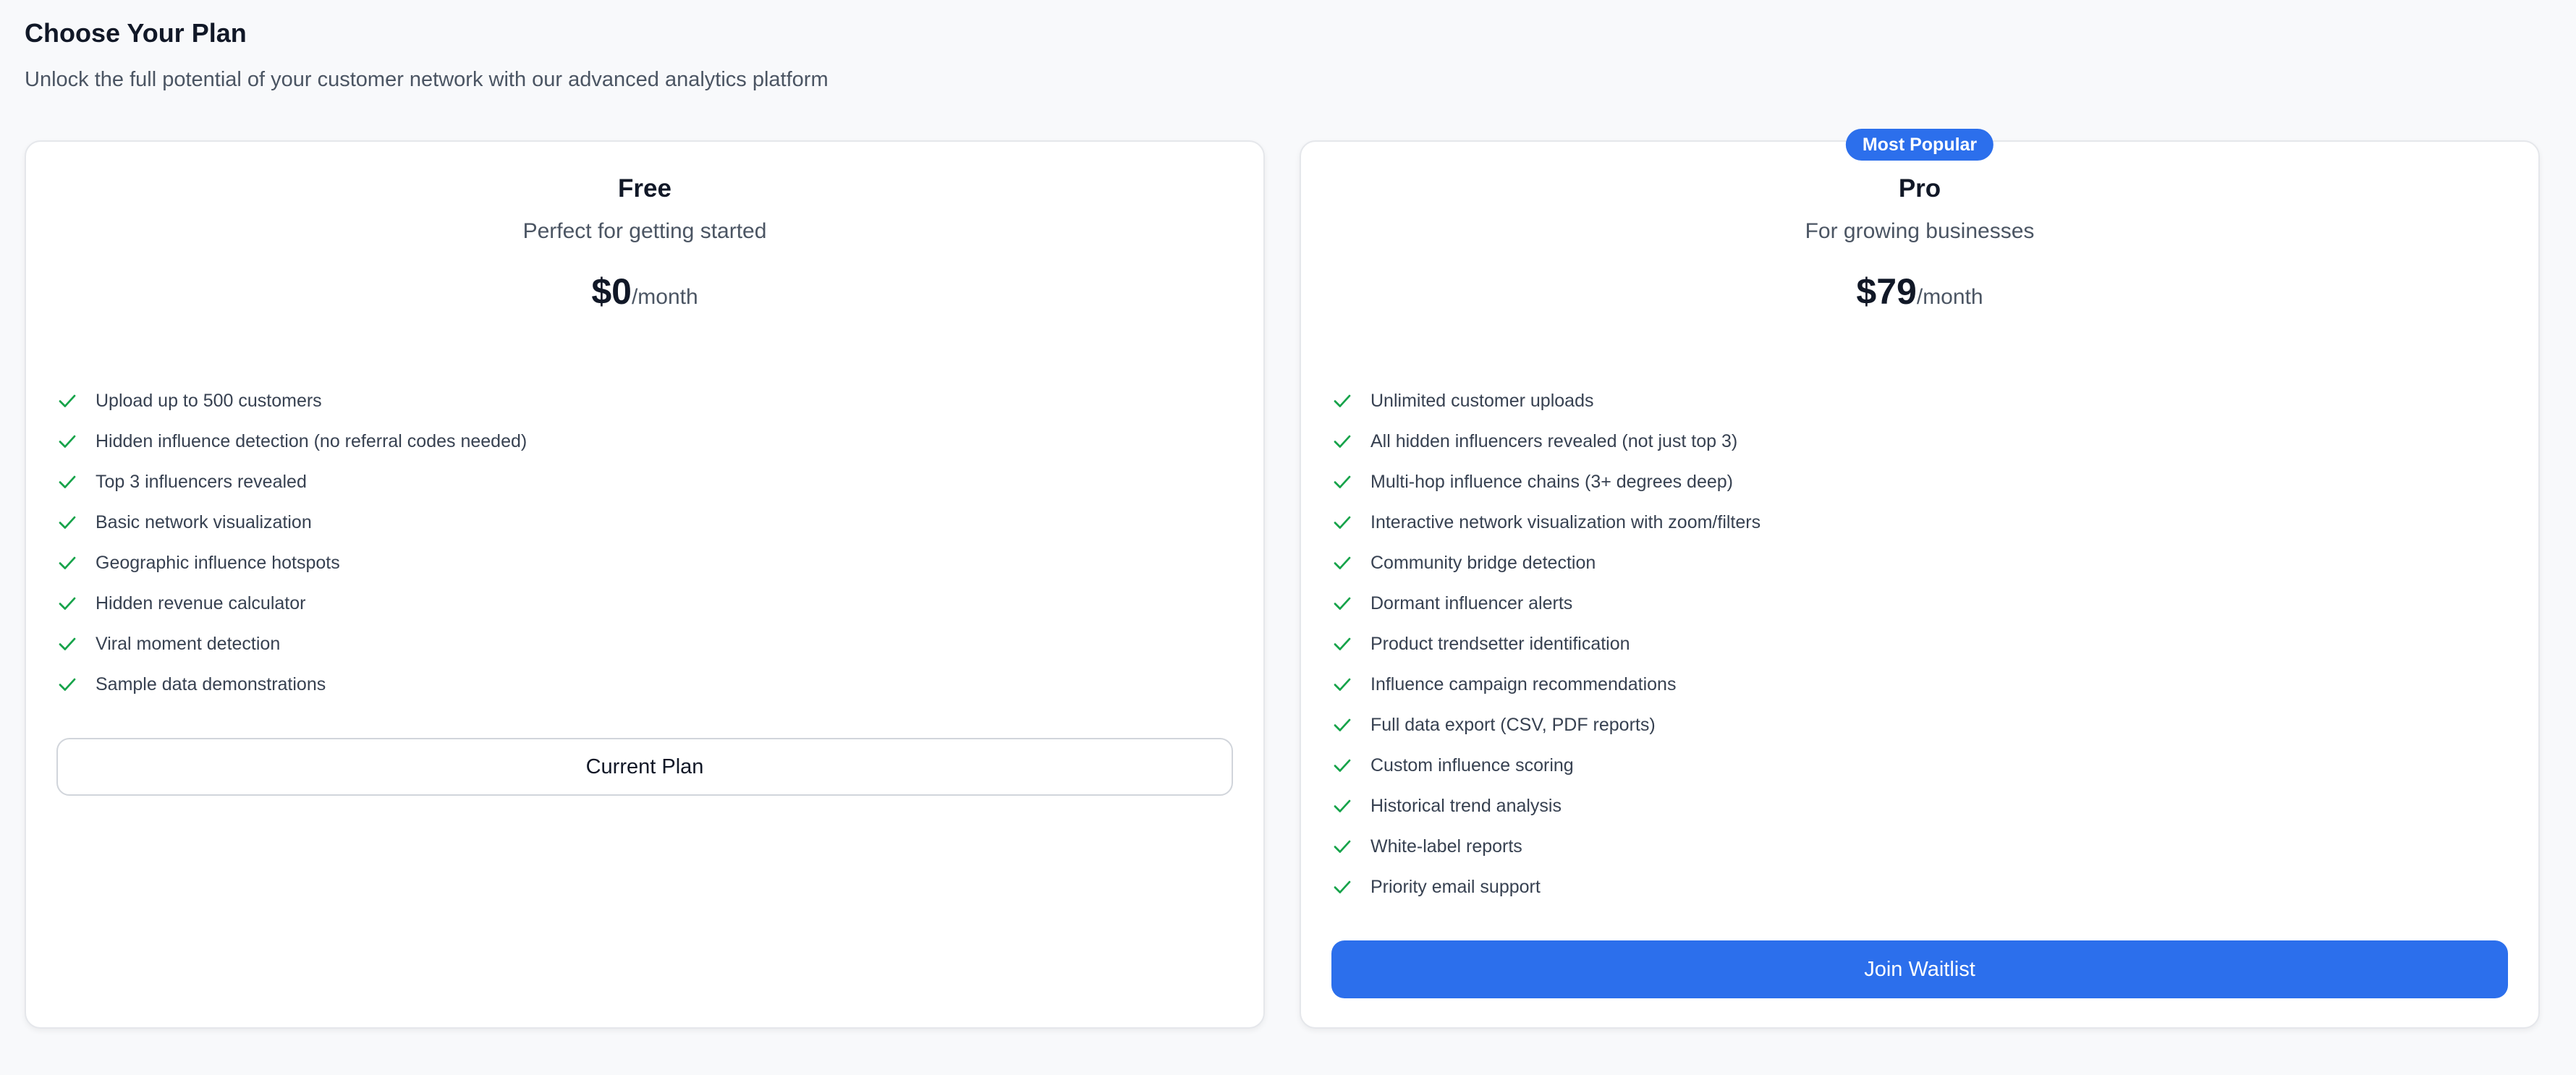 The width and height of the screenshot is (2576, 1075). What do you see at coordinates (644, 231) in the screenshot?
I see `plan-description: Perfect for getting started` at bounding box center [644, 231].